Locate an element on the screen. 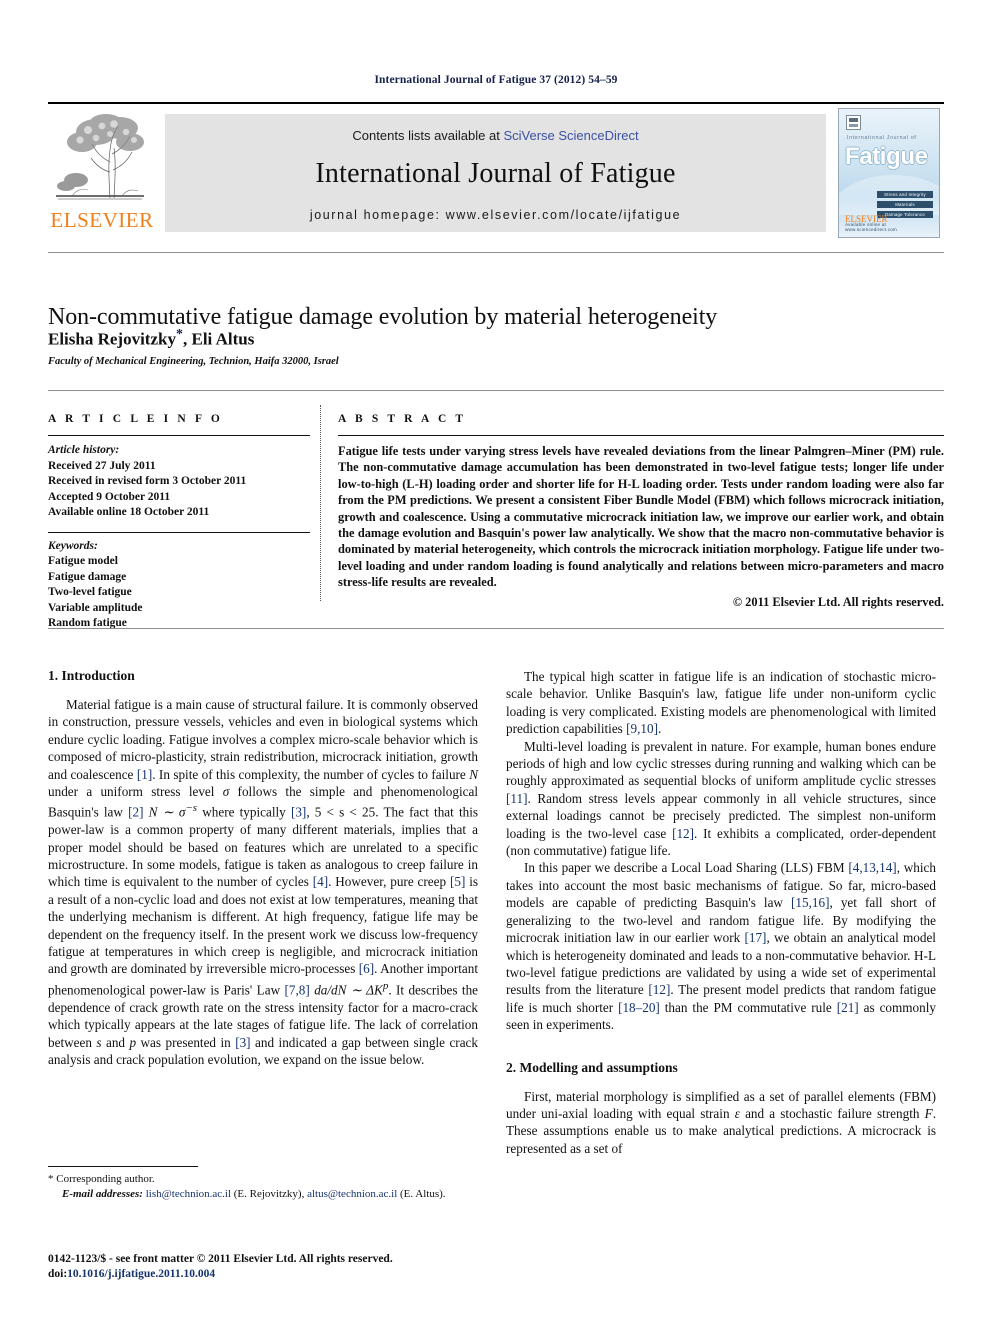 Image resolution: width=992 pixels, height=1323 pixels. footnote-text: Corresponding author. is located at coordinates (104, 1179).